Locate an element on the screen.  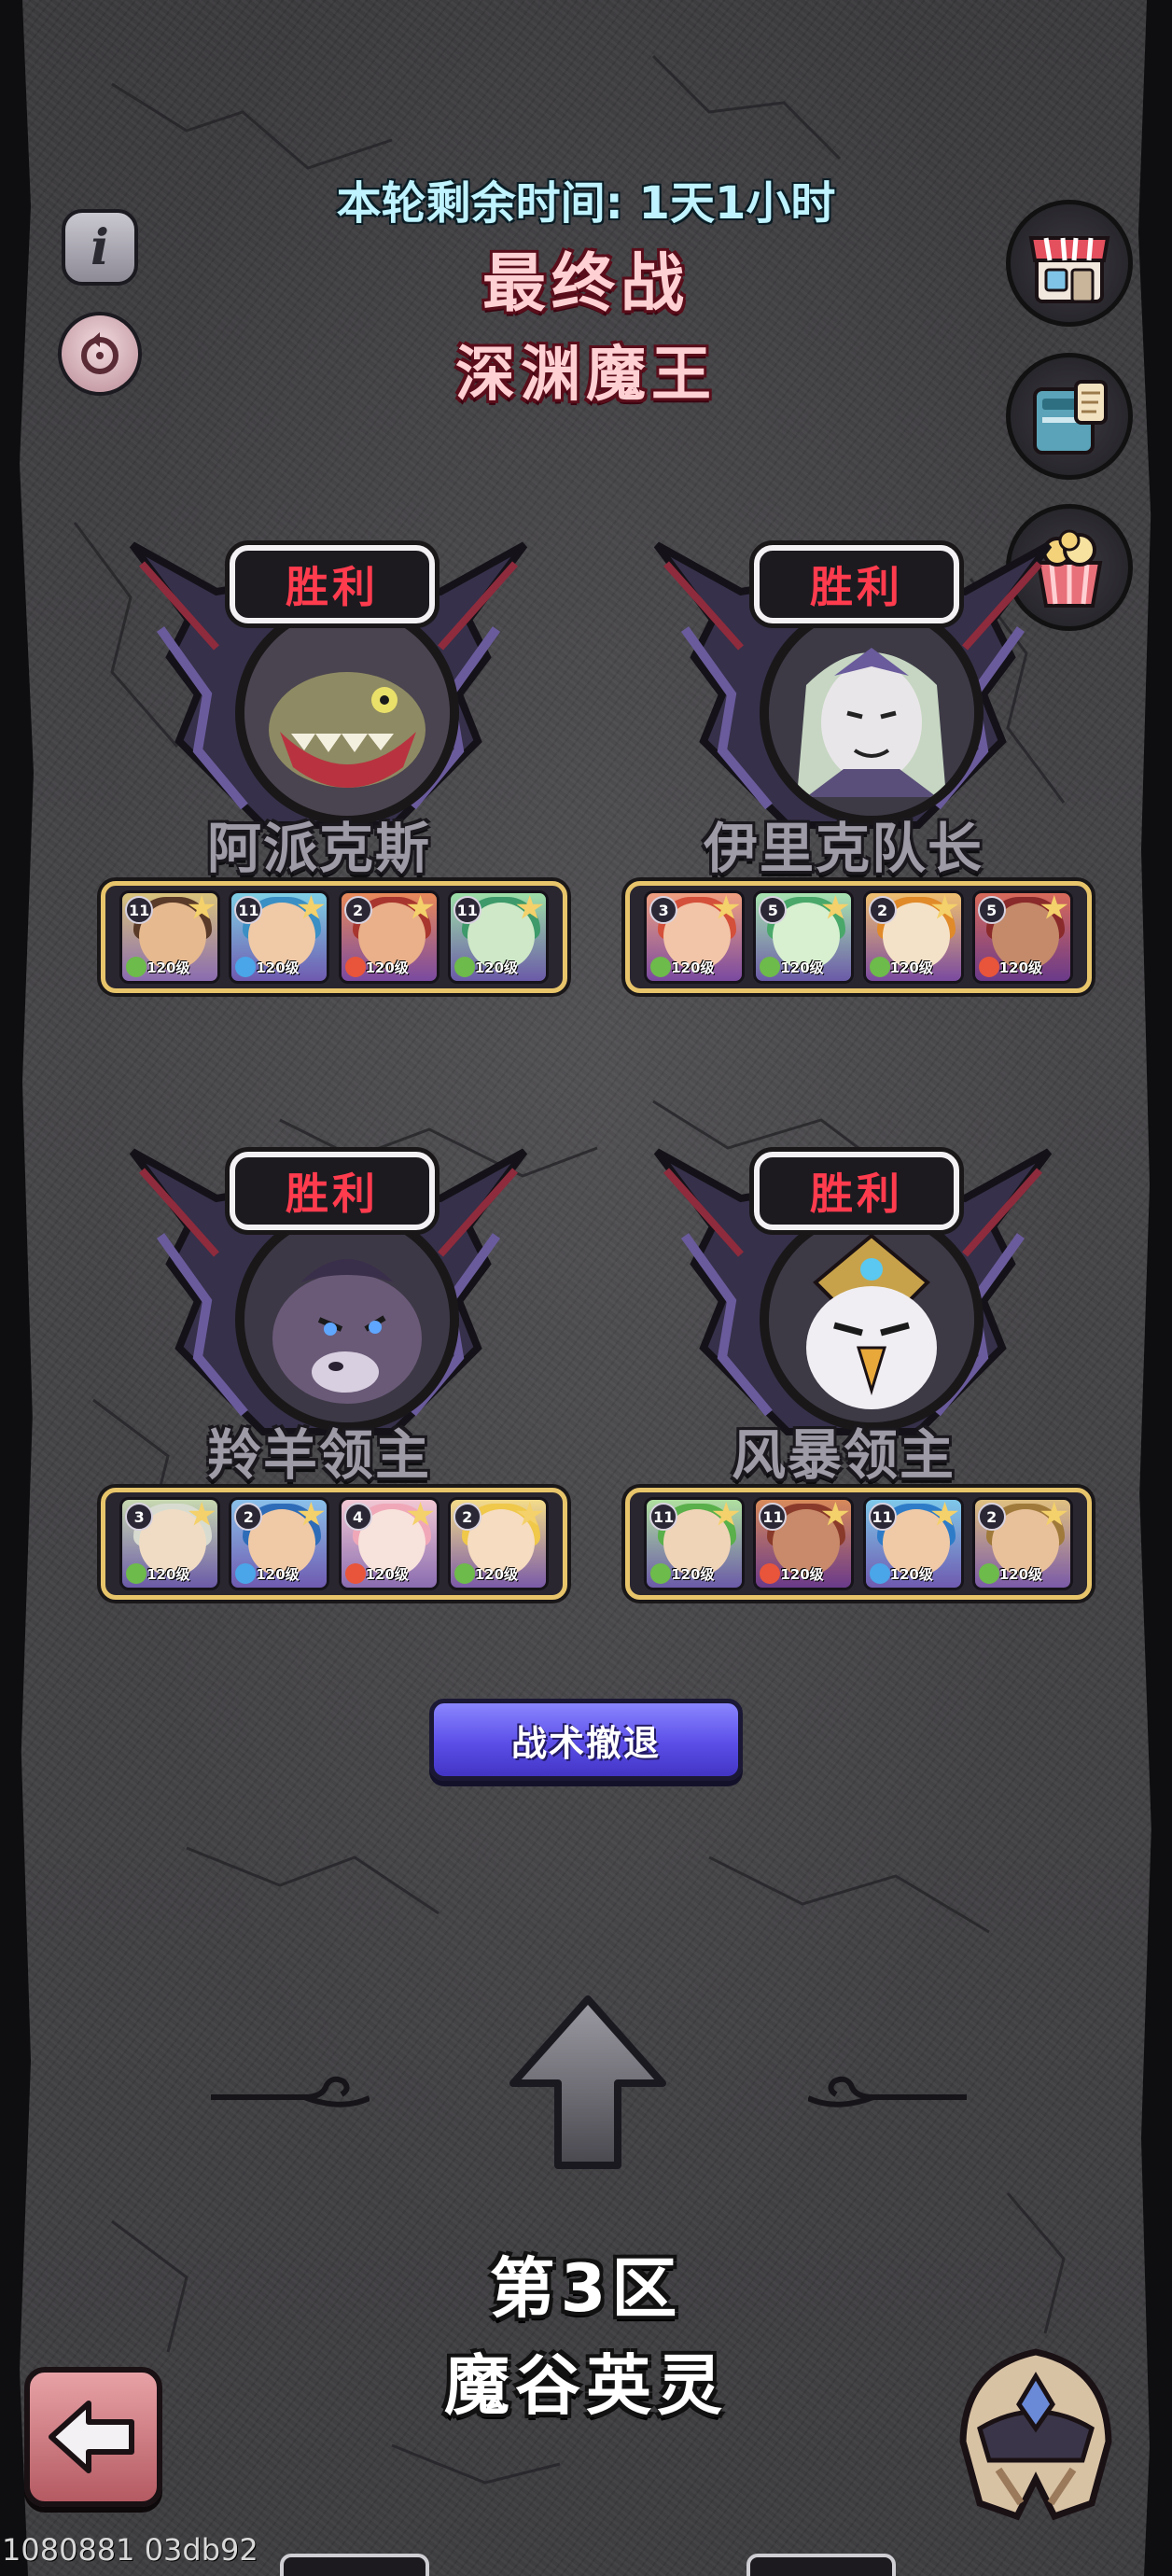
book-icon is located at coordinates (1070, 417).